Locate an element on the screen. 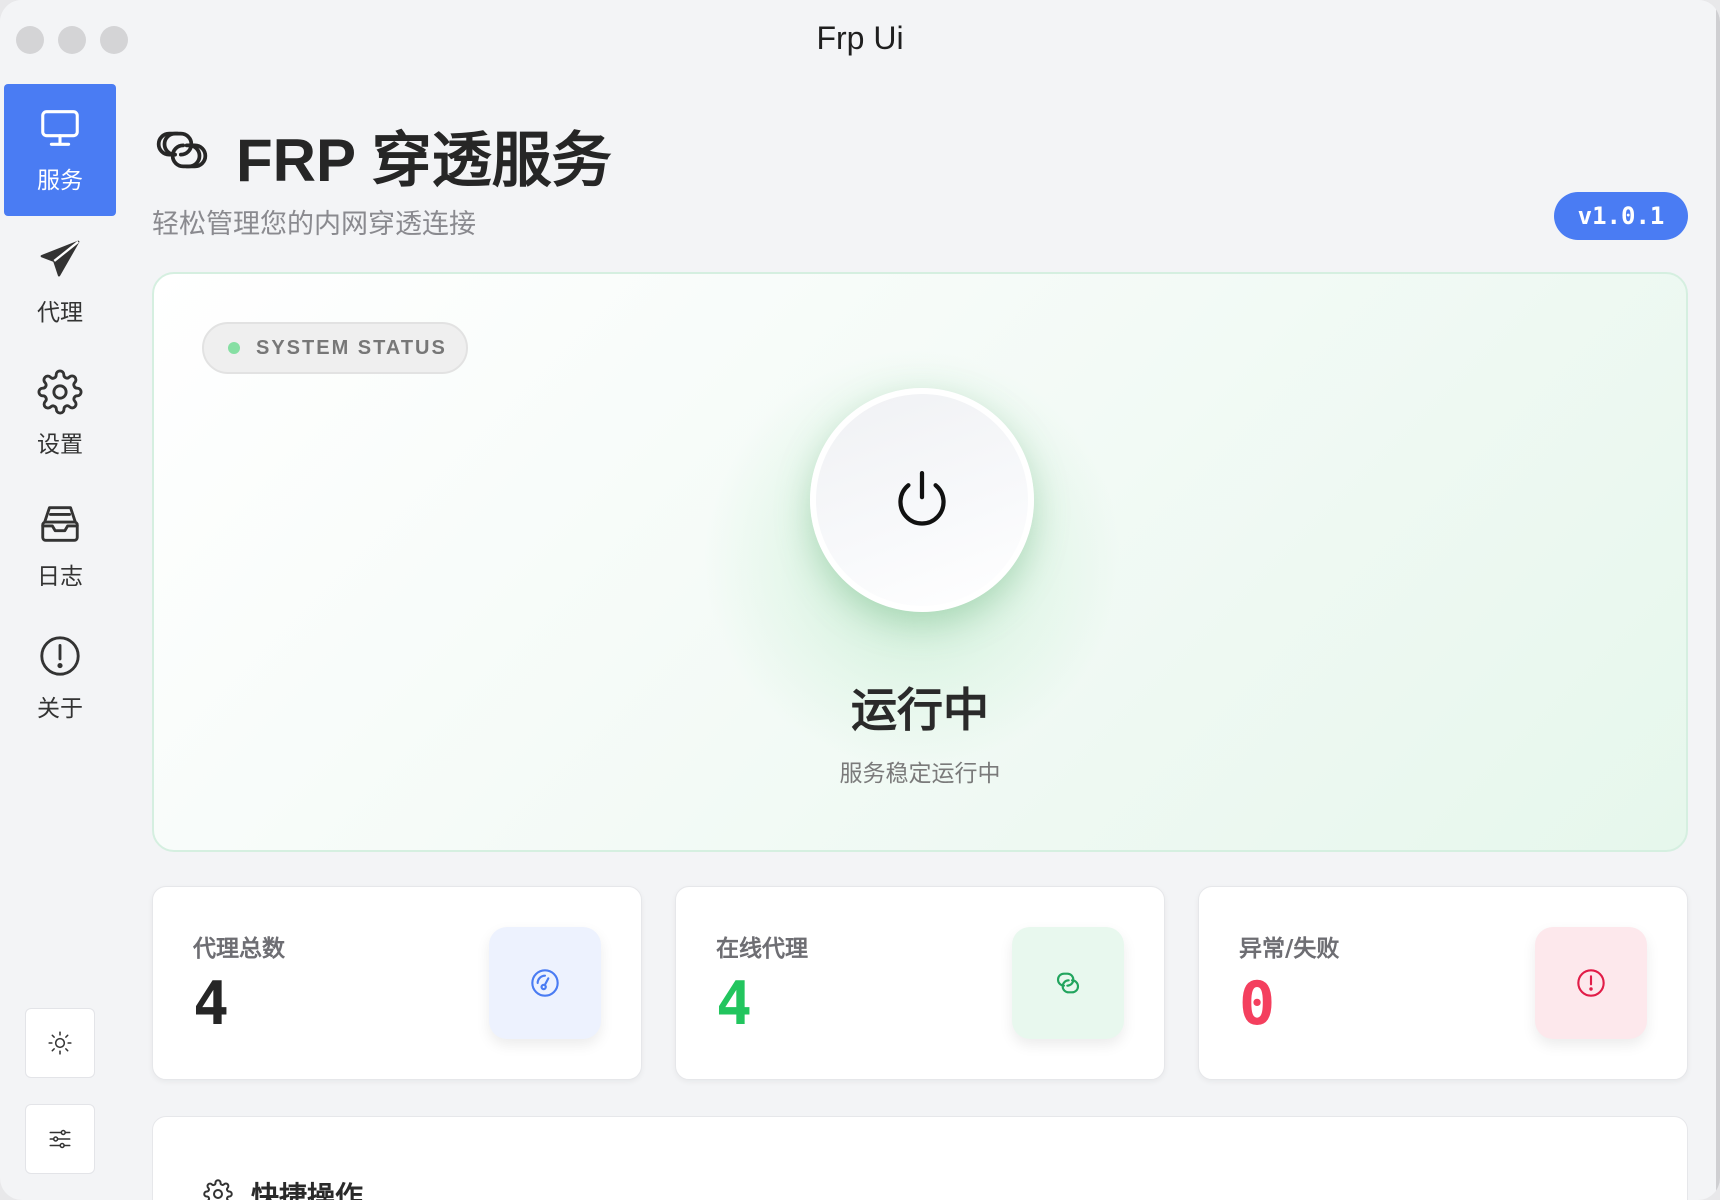 The width and height of the screenshot is (1720, 1200). power-toggle-button is located at coordinates (922, 500).